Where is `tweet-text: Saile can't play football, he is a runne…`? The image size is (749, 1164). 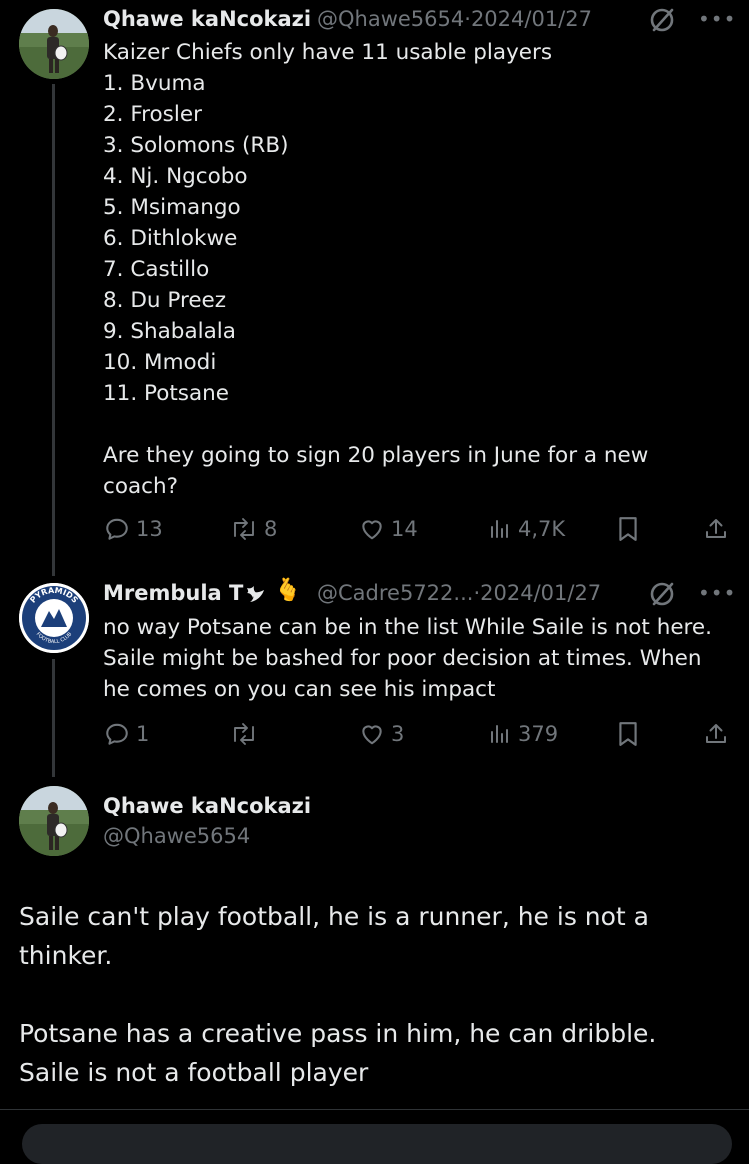
tweet-text: Saile can't play football, he is a runne… is located at coordinates (338, 994).